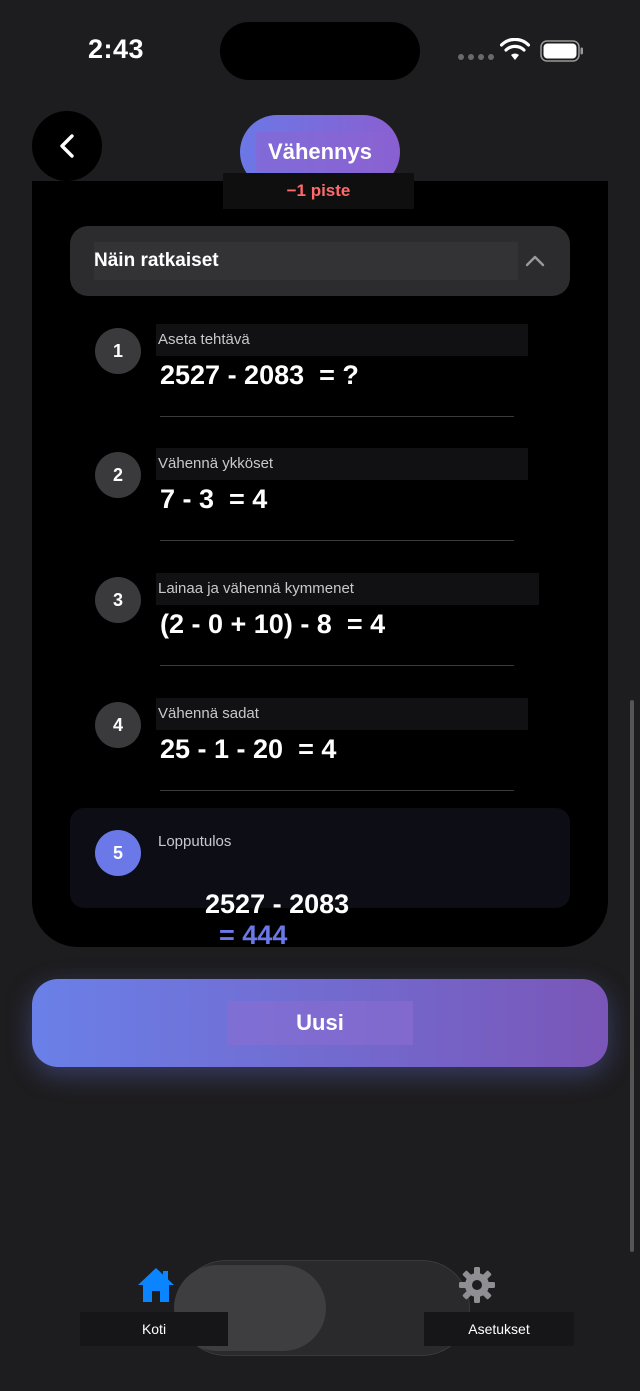 This screenshot has width=640, height=1391. I want to click on step-number: 3, so click(118, 600).